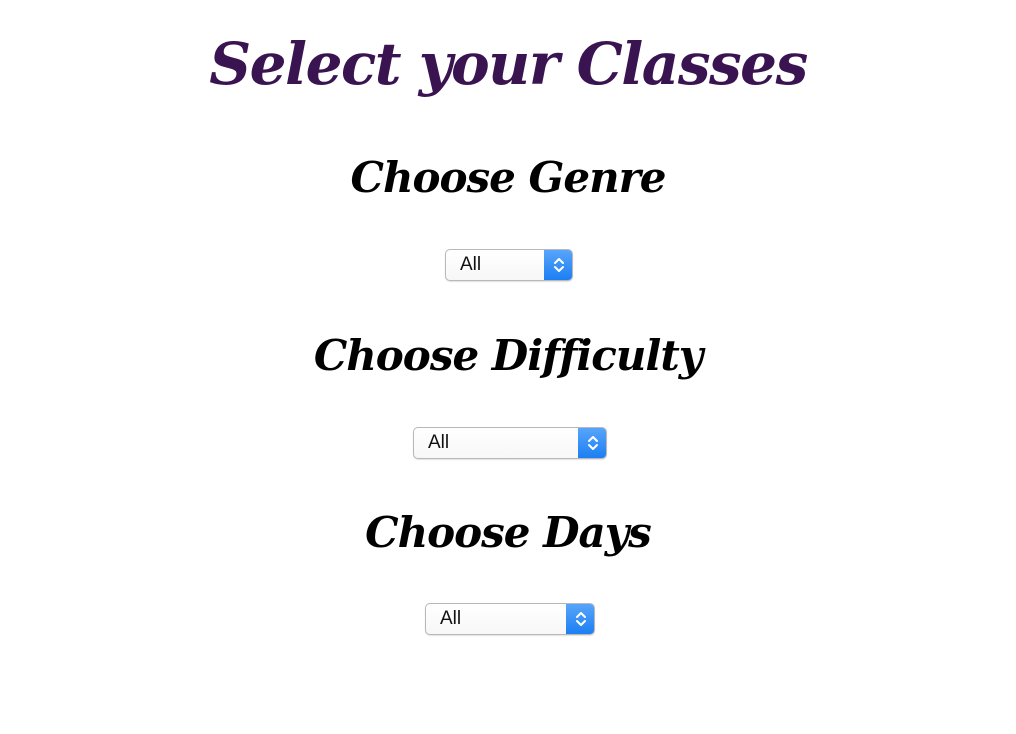 This screenshot has width=1016, height=734. Describe the element at coordinates (508, 177) in the screenshot. I see `genre-heading: Choose Genre` at that location.